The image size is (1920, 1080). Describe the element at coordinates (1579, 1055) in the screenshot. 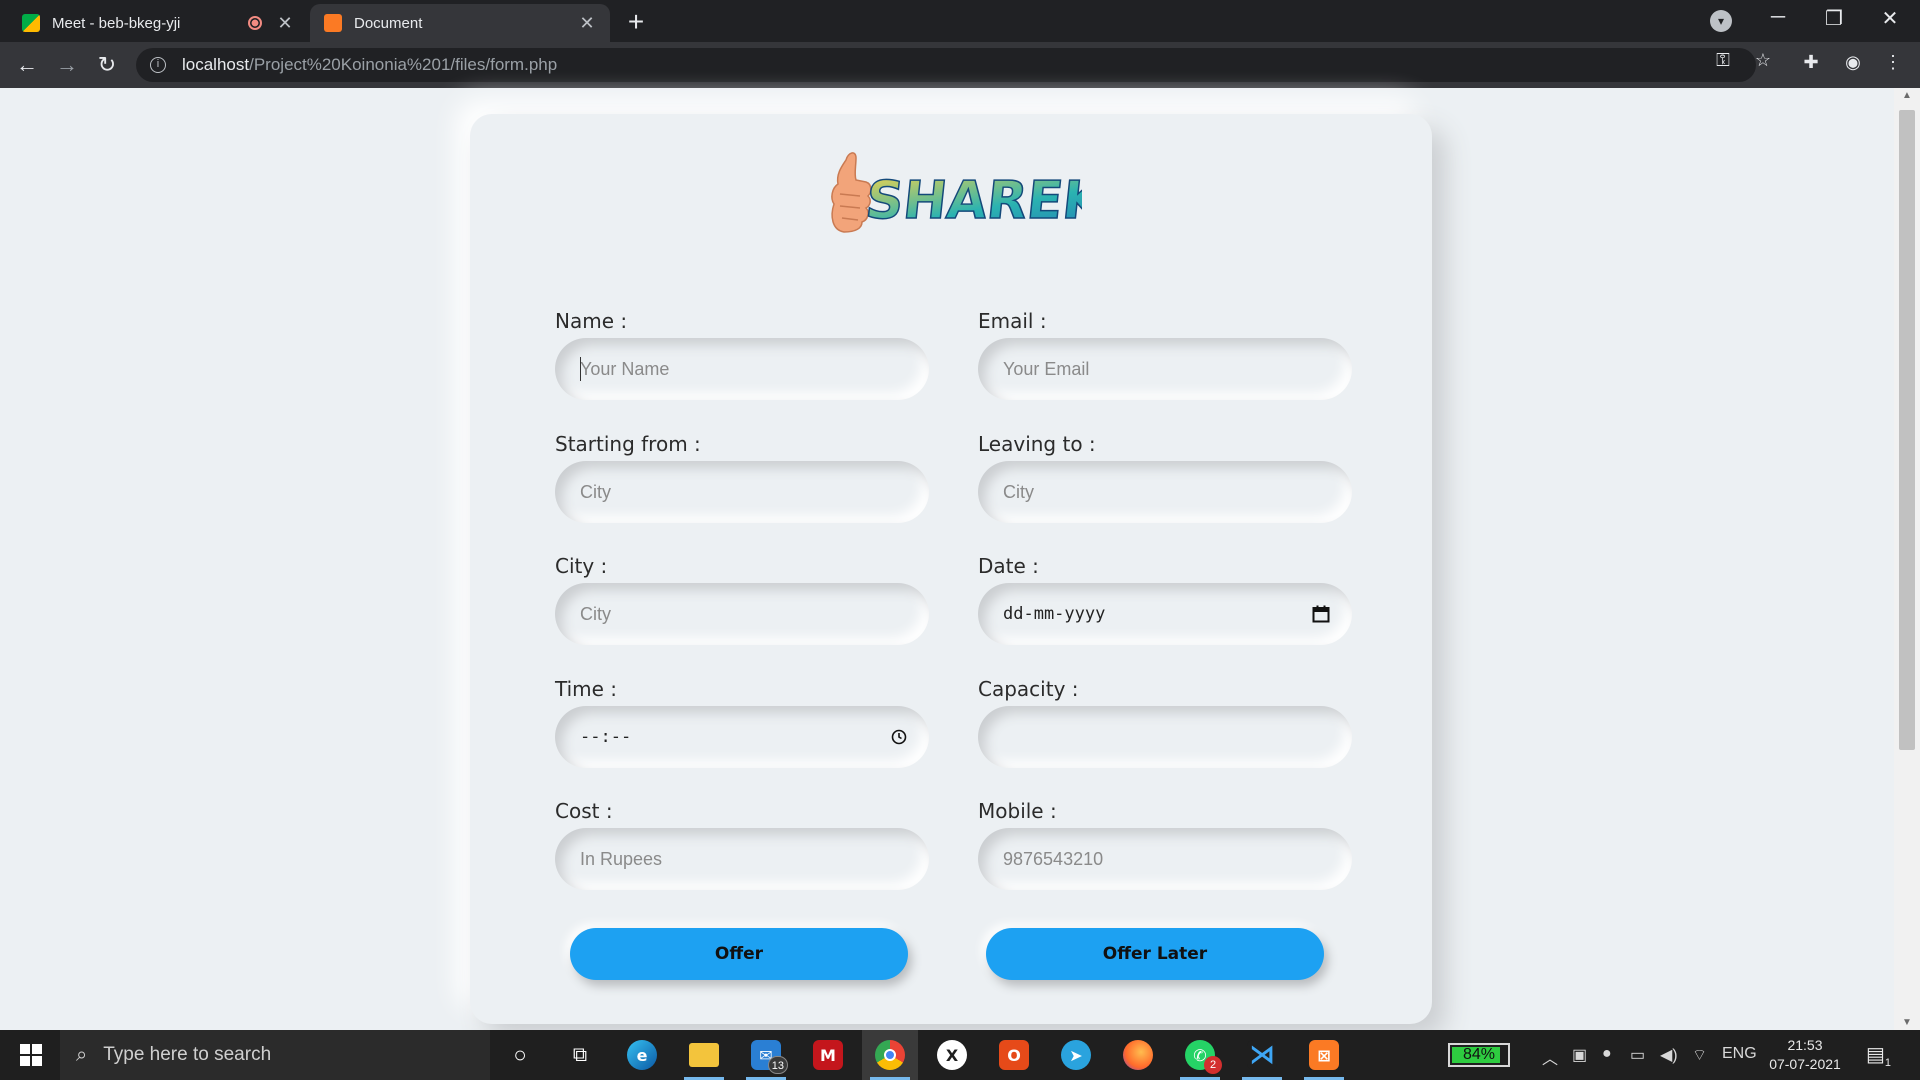

I see `meet-now-icon: ▣` at that location.